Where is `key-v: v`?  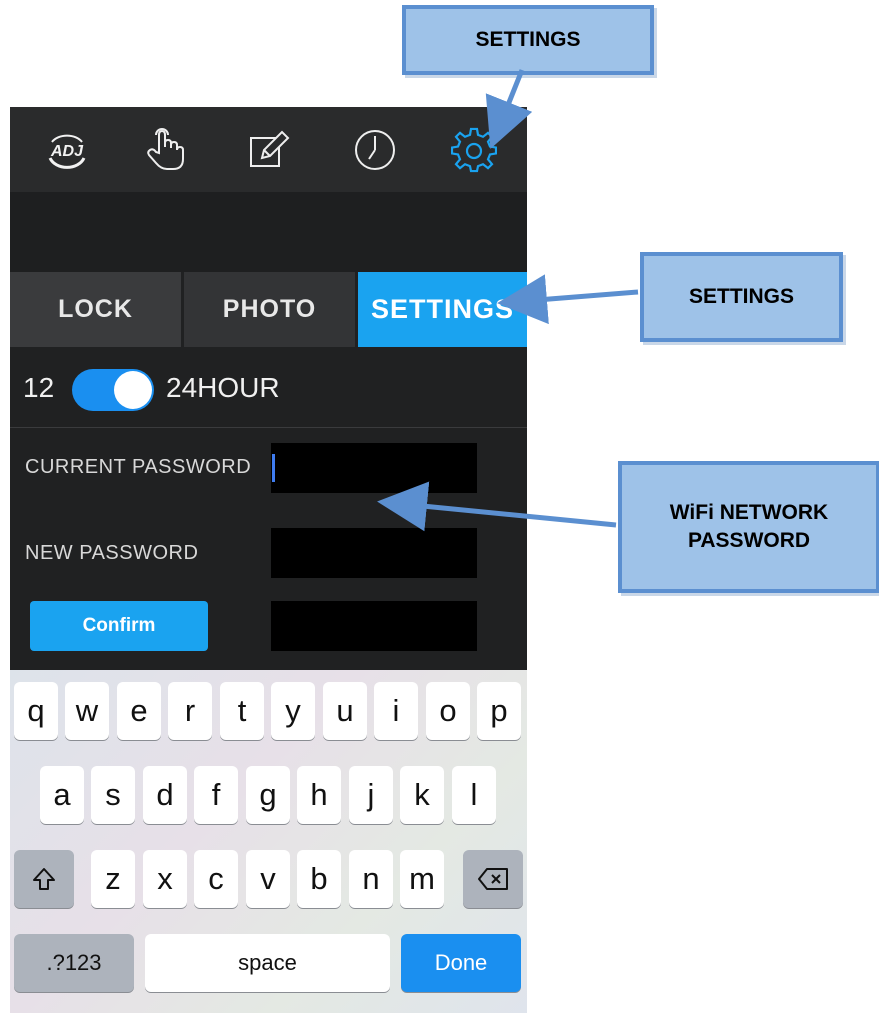 key-v: v is located at coordinates (268, 879).